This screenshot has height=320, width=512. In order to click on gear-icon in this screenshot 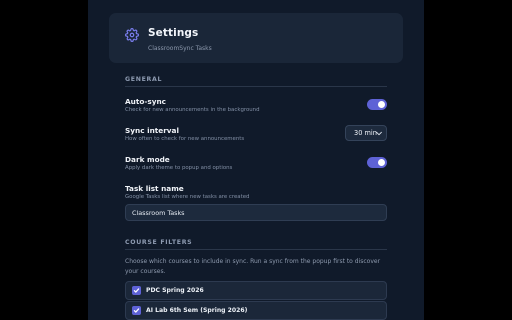, I will do `click(132, 35)`.